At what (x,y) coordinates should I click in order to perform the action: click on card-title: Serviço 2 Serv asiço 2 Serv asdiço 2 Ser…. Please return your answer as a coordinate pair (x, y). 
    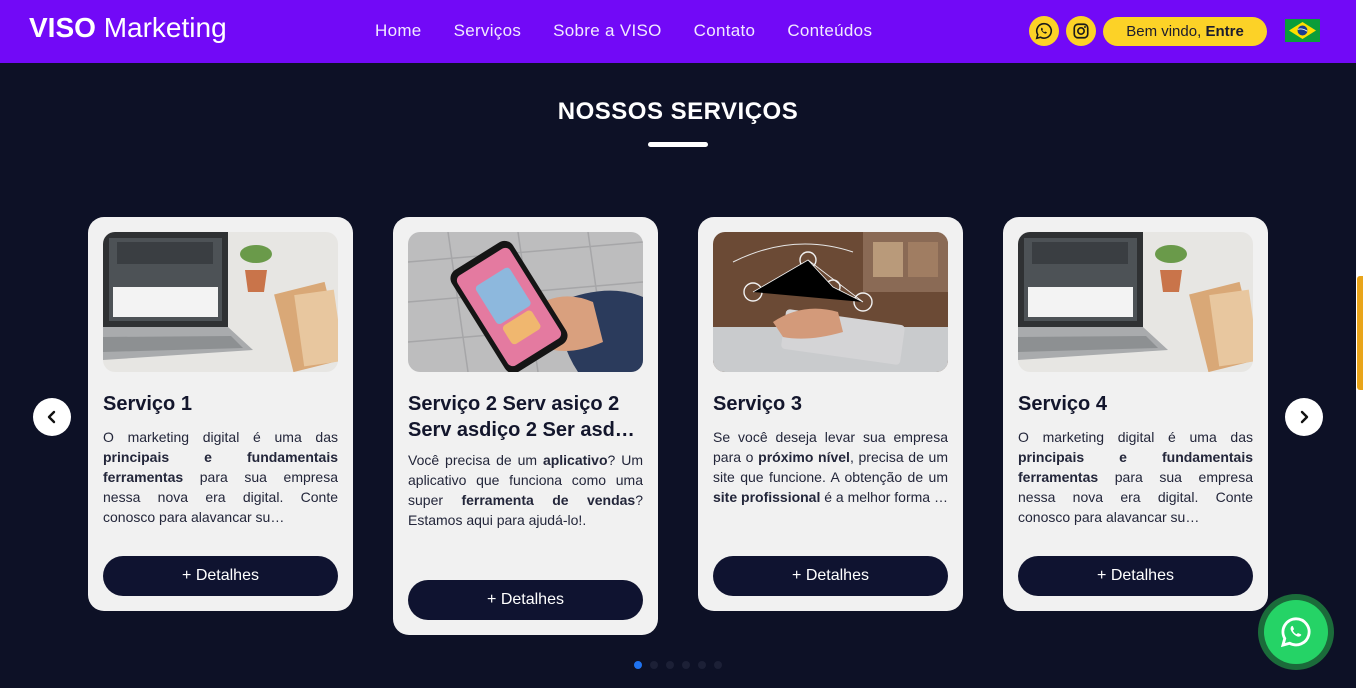
    Looking at the image, I should click on (521, 417).